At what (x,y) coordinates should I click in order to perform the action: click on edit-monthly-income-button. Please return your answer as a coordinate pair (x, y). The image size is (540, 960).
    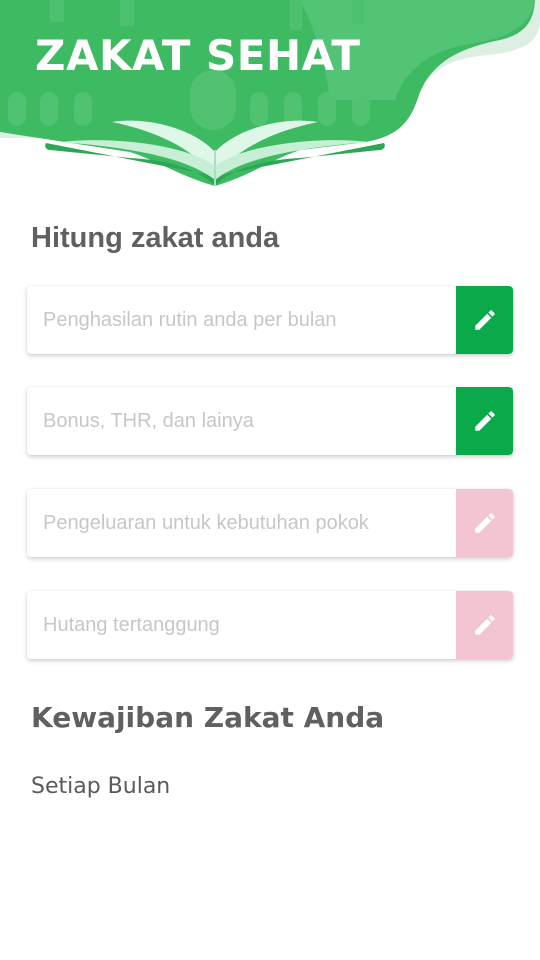
    Looking at the image, I should click on (484, 320).